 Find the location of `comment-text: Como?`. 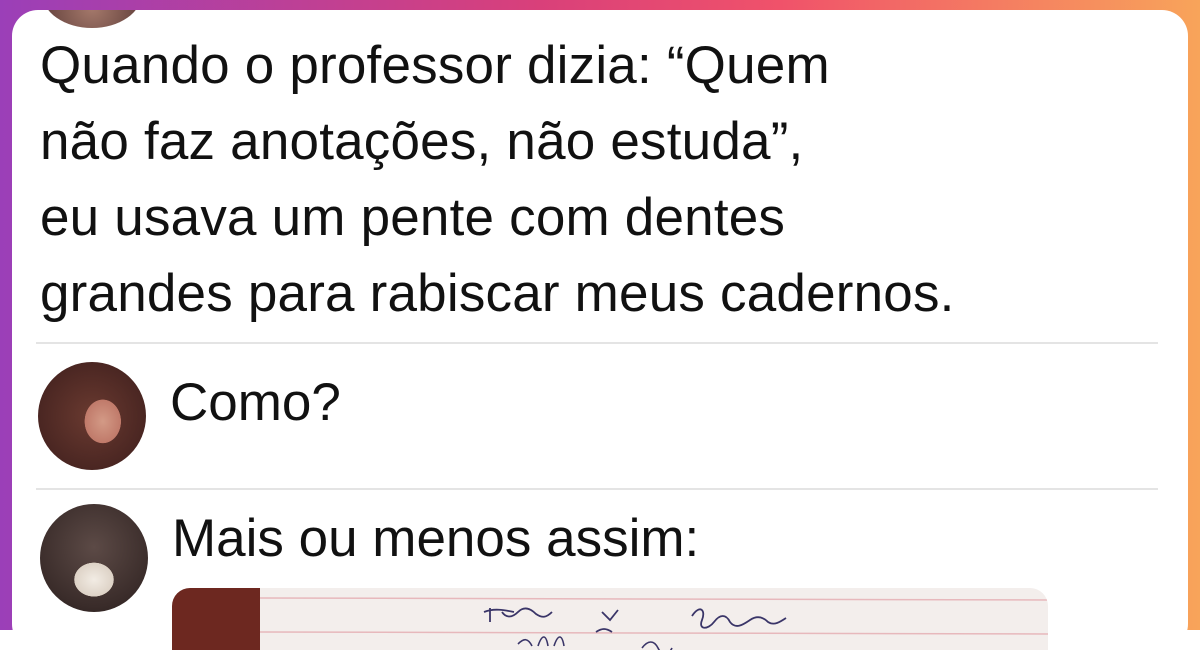

comment-text: Como? is located at coordinates (255, 402).